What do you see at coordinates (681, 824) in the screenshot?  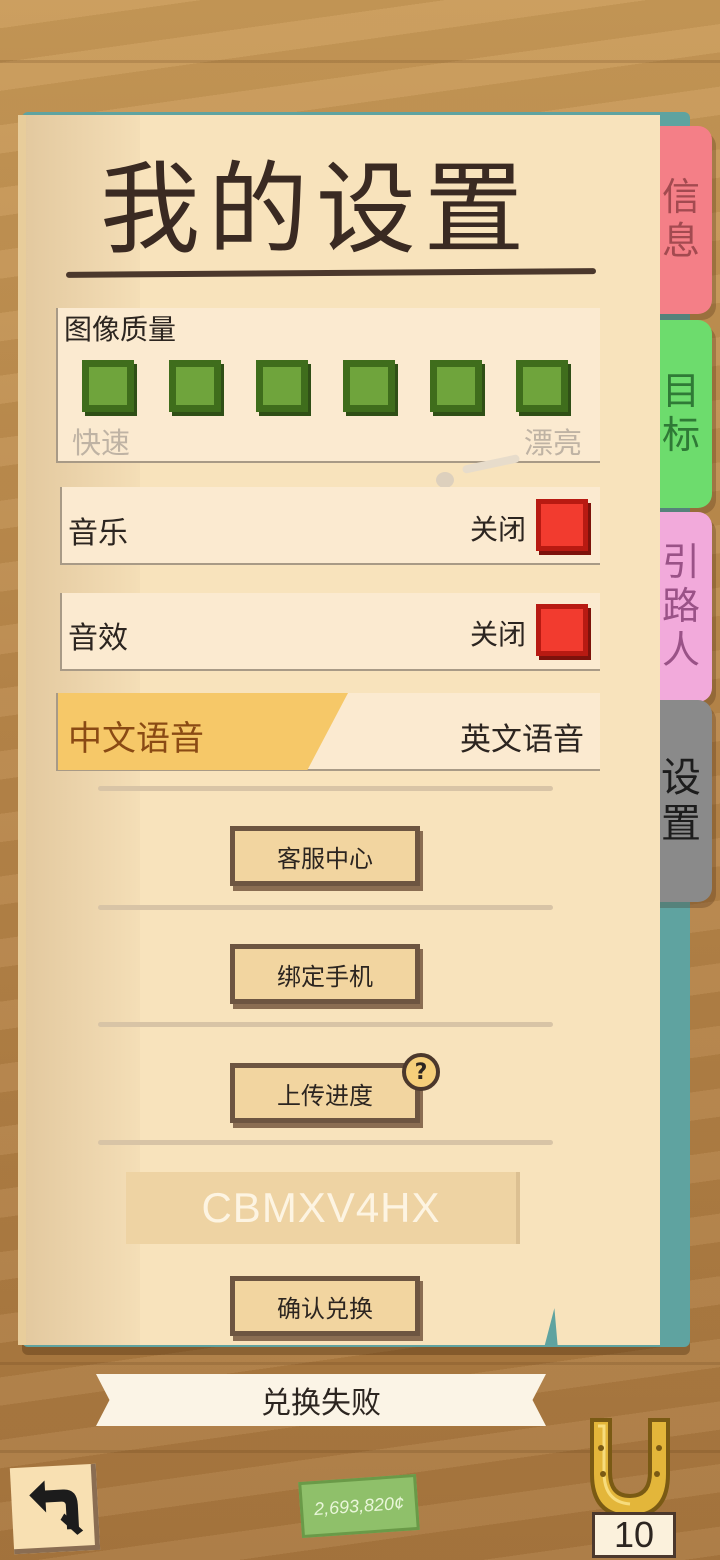 I see `tab-char: 置` at bounding box center [681, 824].